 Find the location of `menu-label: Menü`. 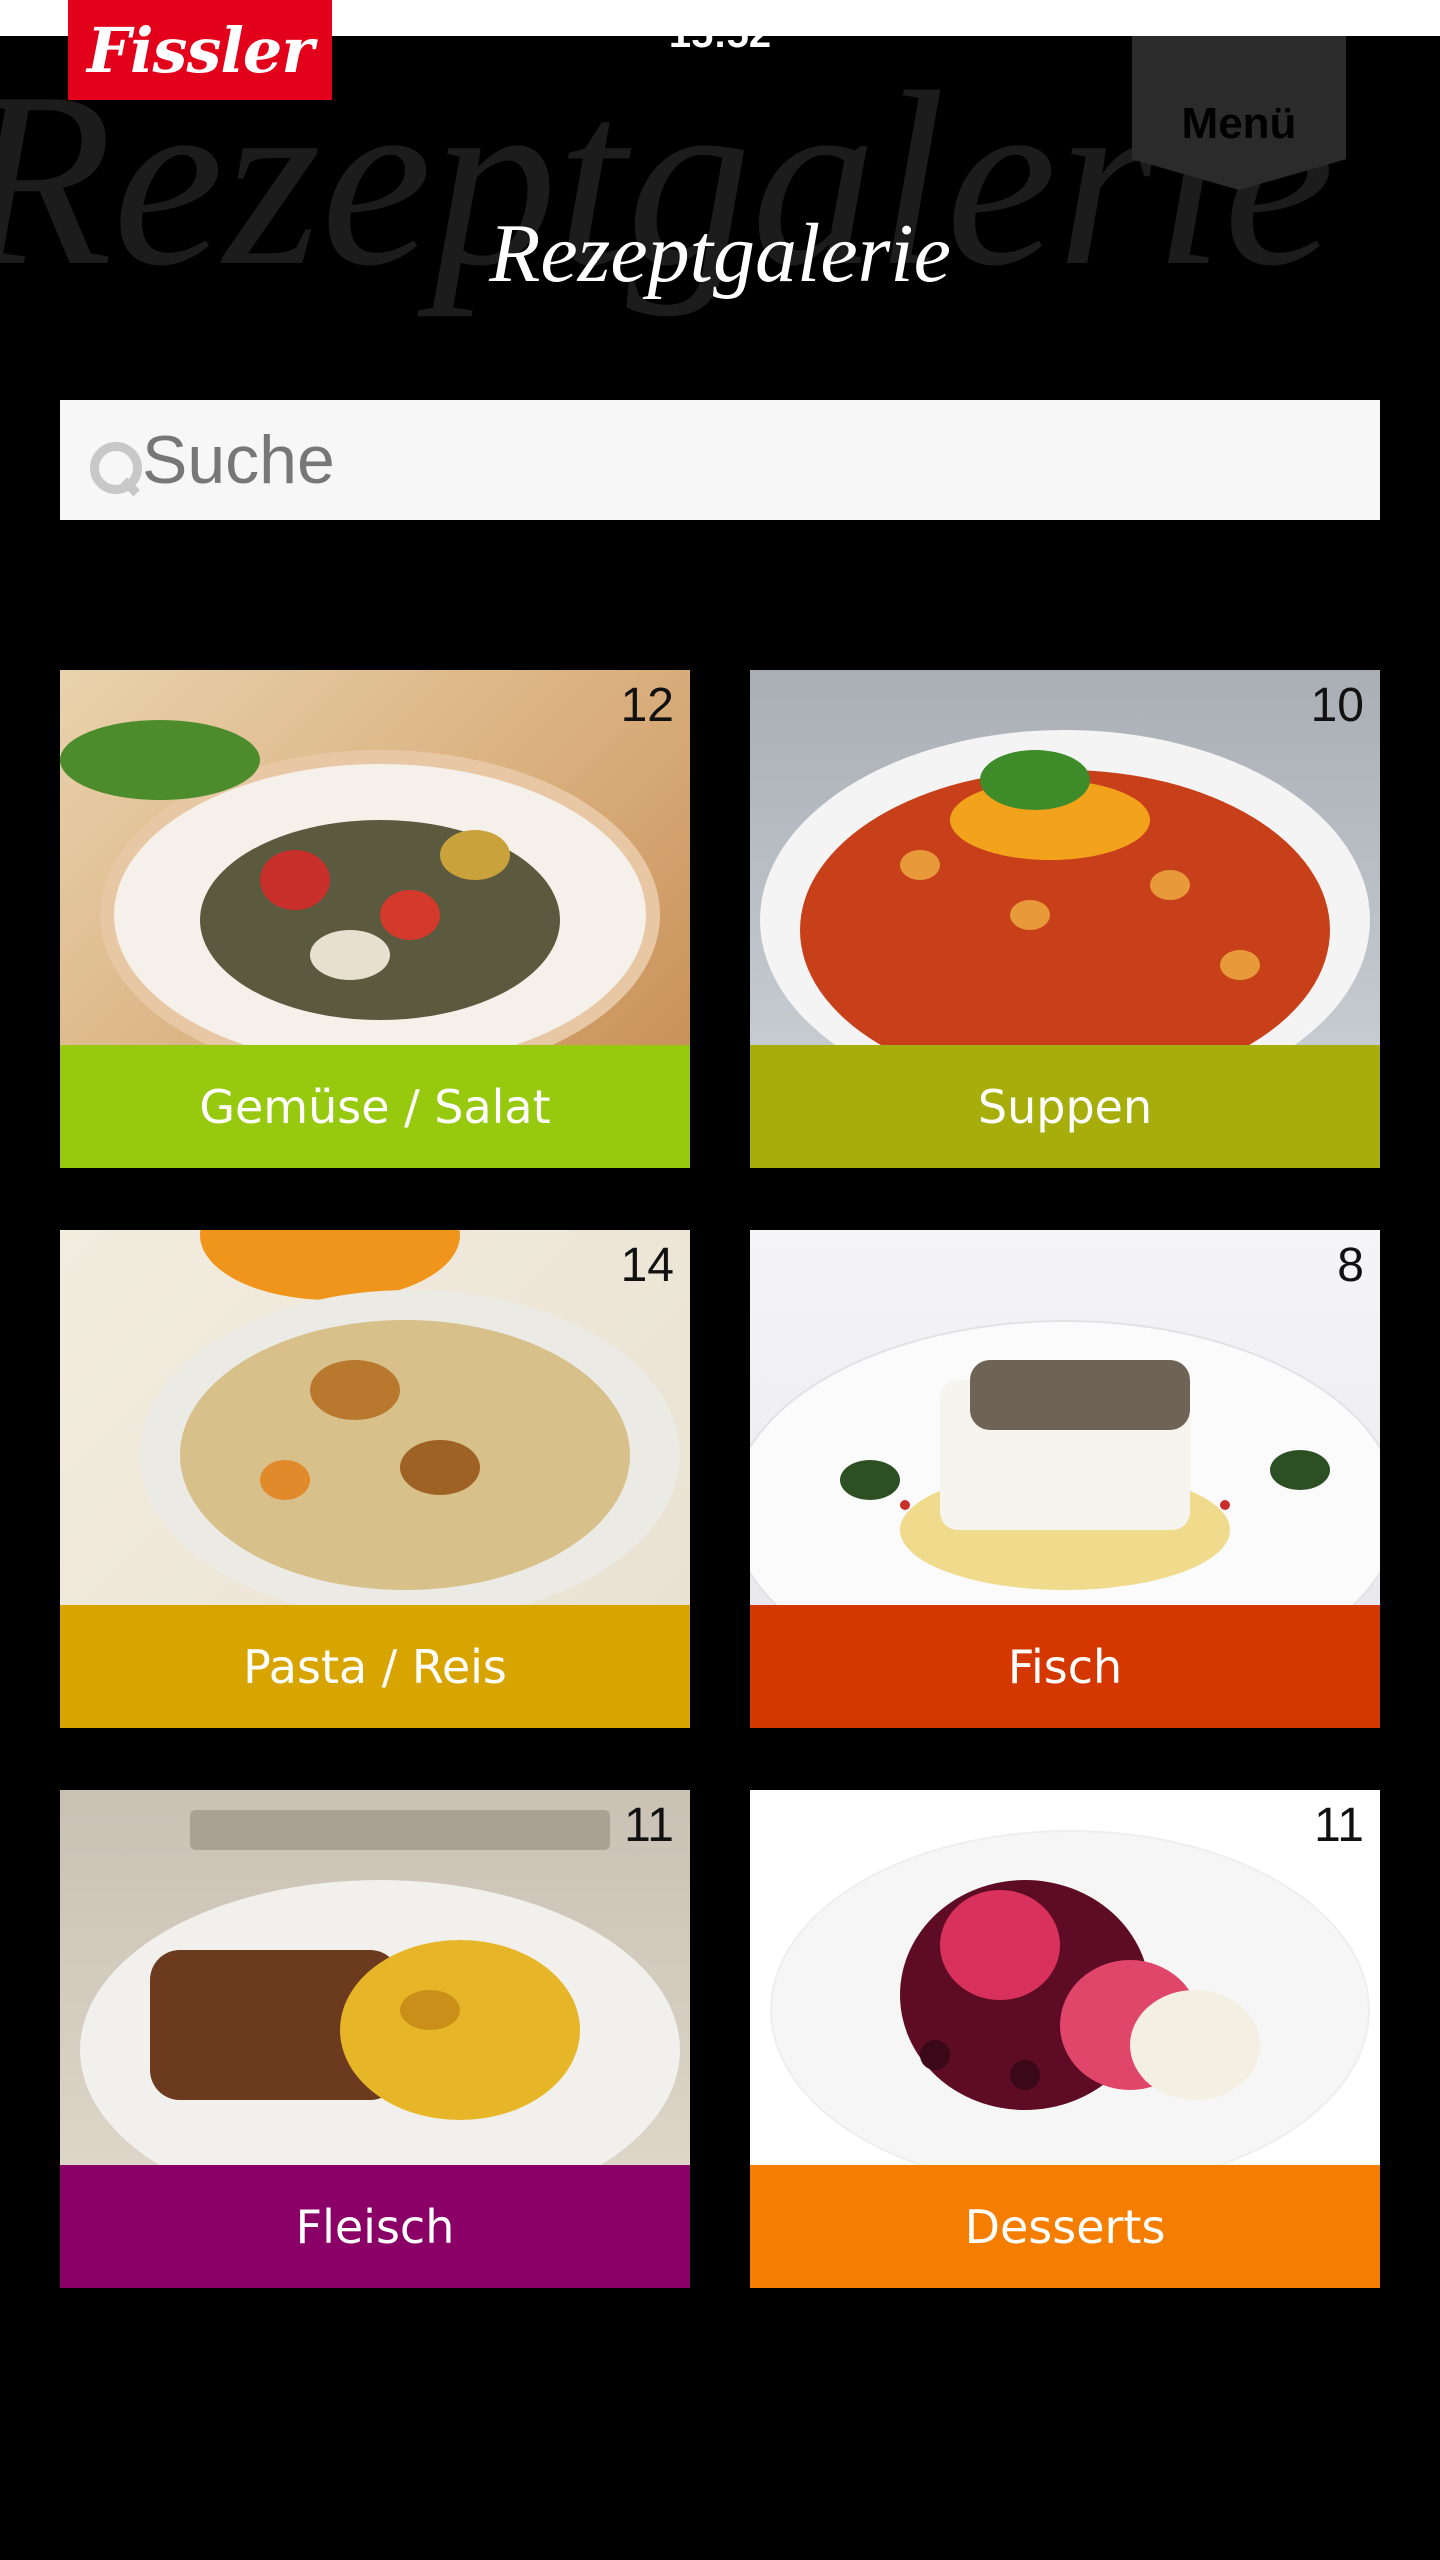

menu-label: Menü is located at coordinates (1239, 123).